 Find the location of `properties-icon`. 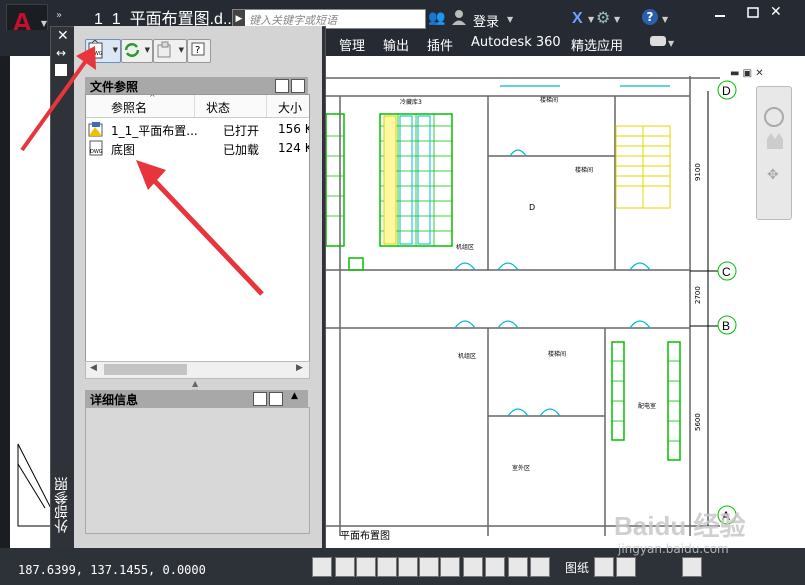

properties-icon is located at coordinates (61, 70).